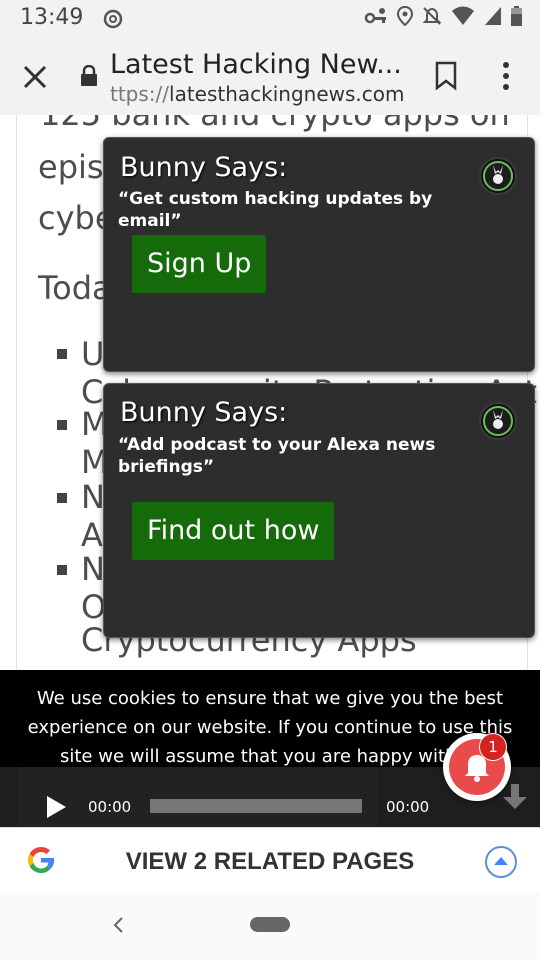 The width and height of the screenshot is (540, 960). Describe the element at coordinates (515, 799) in the screenshot. I see `arrow-down-icon` at that location.